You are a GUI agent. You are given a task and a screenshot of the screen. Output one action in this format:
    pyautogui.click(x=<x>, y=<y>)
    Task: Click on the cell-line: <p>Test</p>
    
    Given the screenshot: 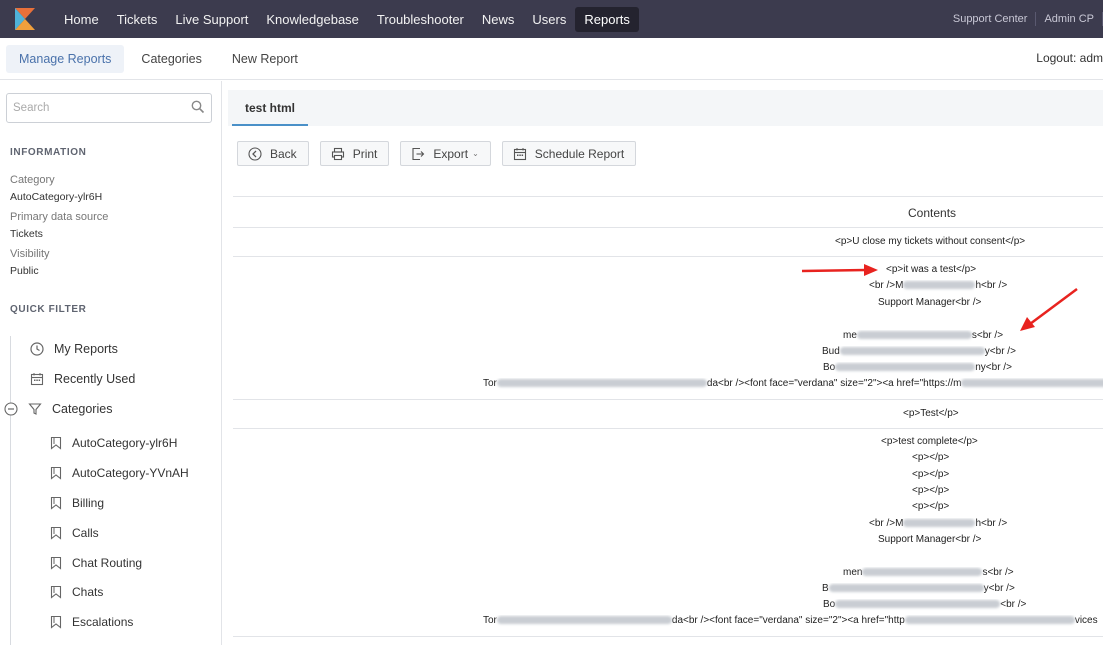 What is the action you would take?
    pyautogui.click(x=668, y=416)
    